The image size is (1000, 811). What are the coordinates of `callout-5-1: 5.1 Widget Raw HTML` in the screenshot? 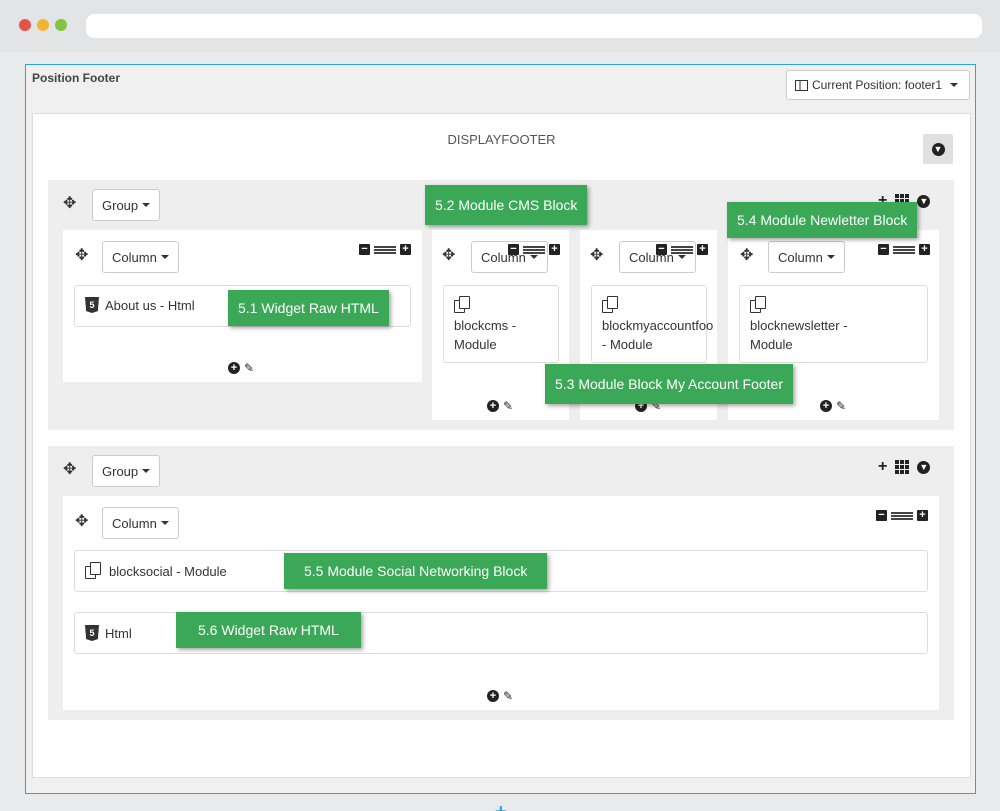 It's located at (308, 308).